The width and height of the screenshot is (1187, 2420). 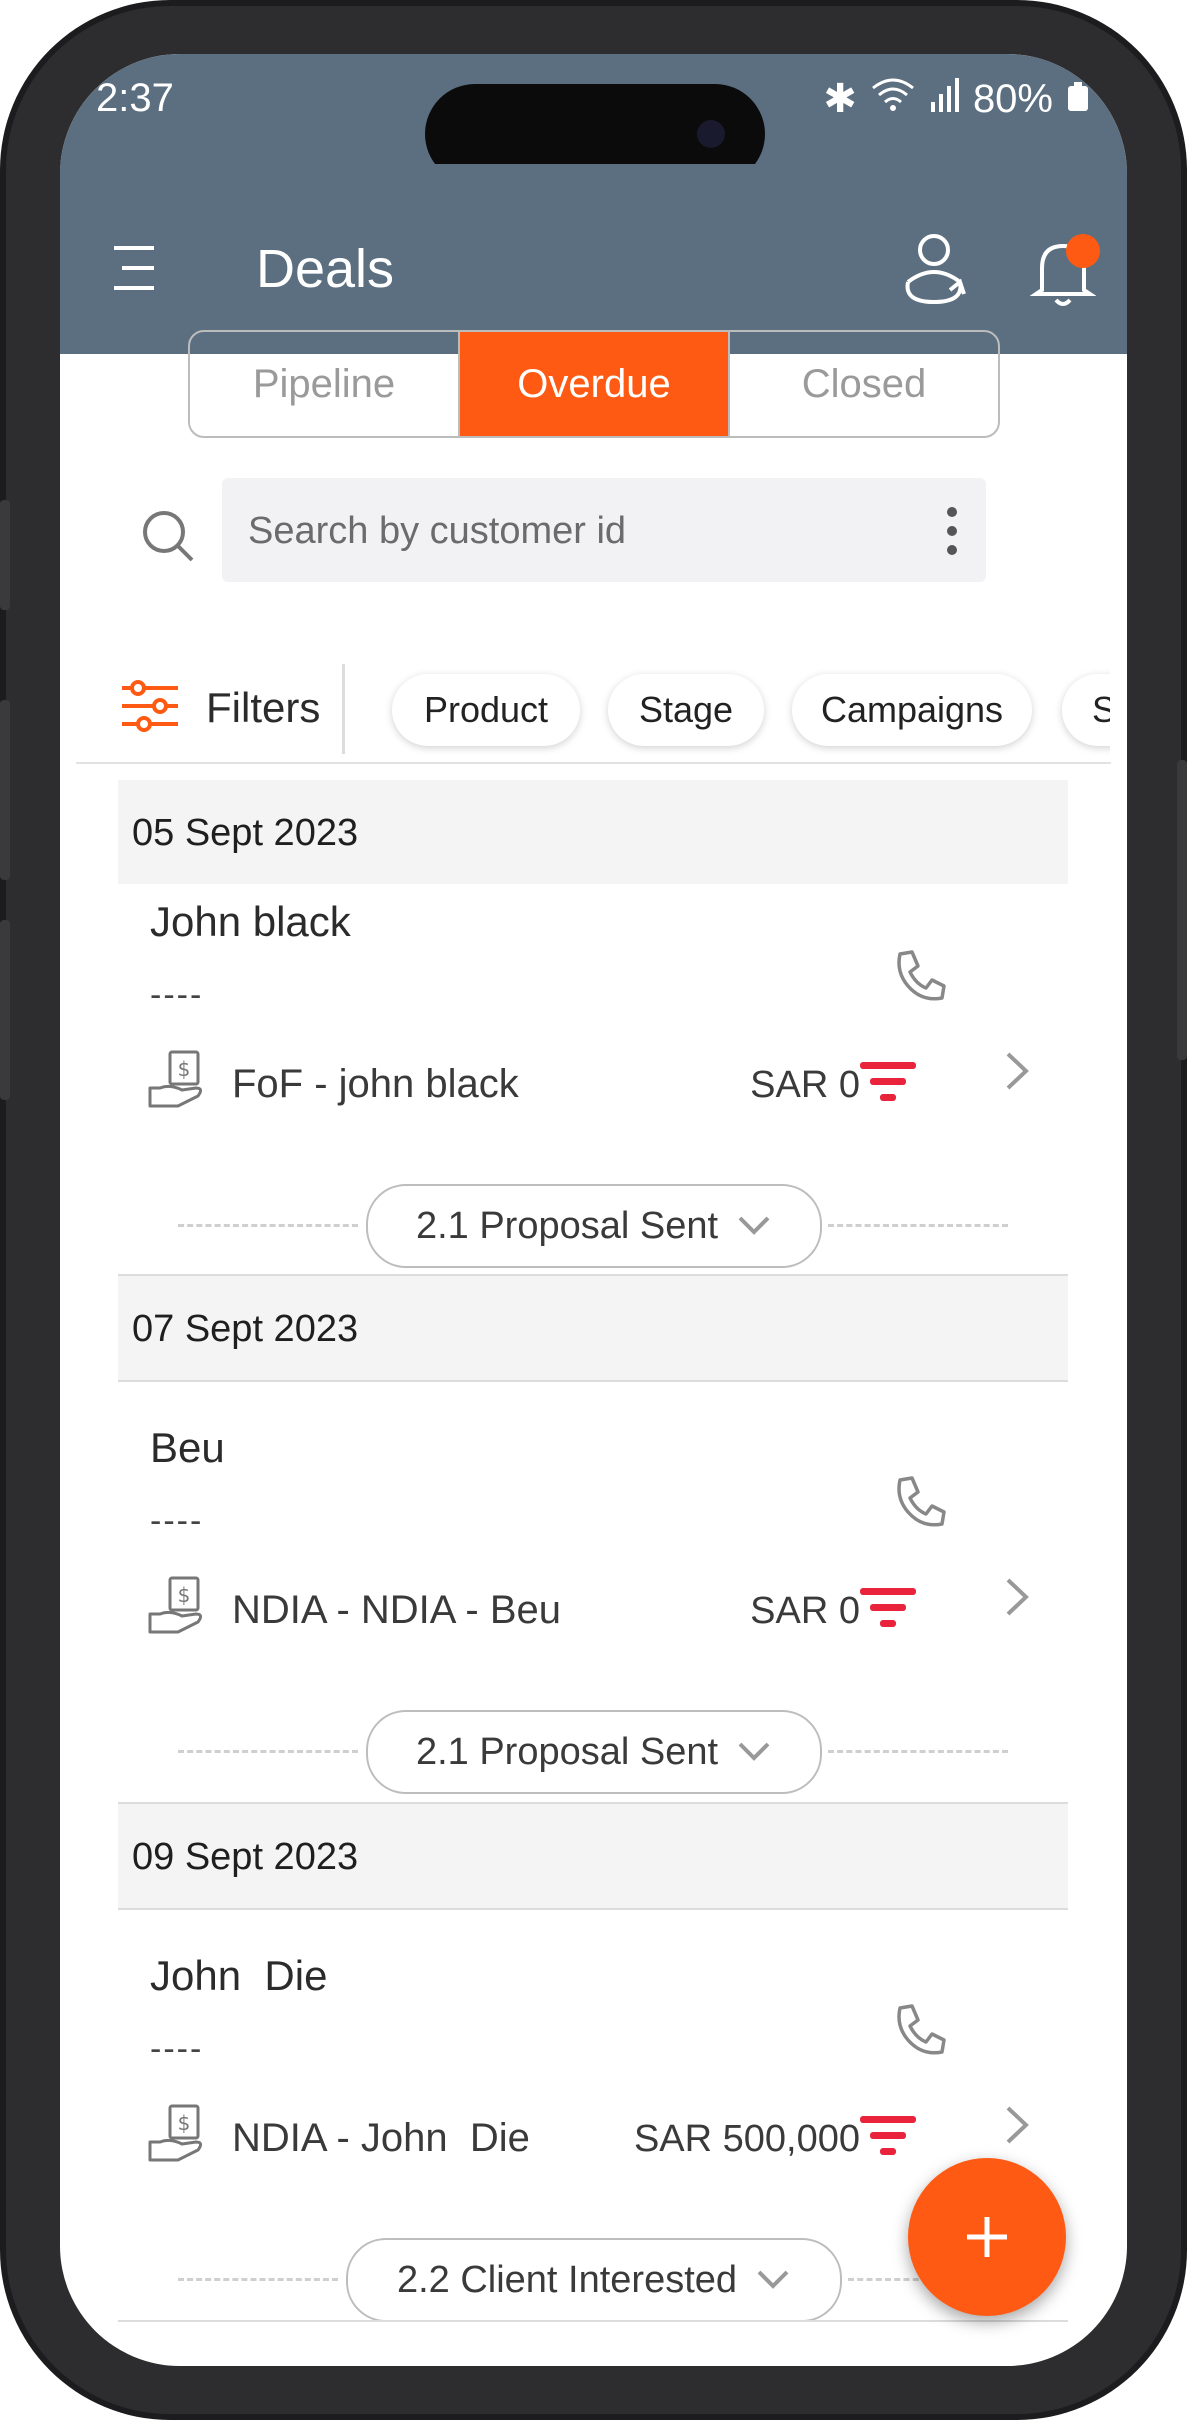 What do you see at coordinates (325, 384) in the screenshot?
I see `tab-pipeline: Pipeline` at bounding box center [325, 384].